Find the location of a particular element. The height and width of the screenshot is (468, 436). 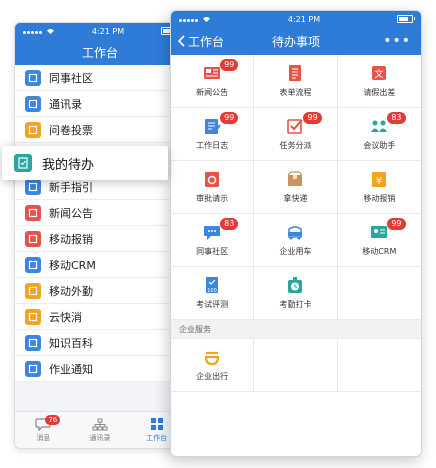

grid-item: 83 同事社区 is located at coordinates (213, 240).